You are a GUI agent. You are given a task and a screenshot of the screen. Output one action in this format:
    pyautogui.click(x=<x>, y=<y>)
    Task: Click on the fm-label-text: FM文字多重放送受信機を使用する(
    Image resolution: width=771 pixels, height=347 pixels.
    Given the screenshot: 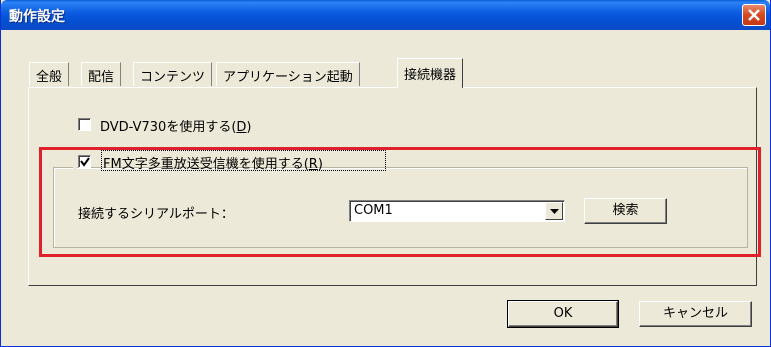 What is the action you would take?
    pyautogui.click(x=206, y=164)
    